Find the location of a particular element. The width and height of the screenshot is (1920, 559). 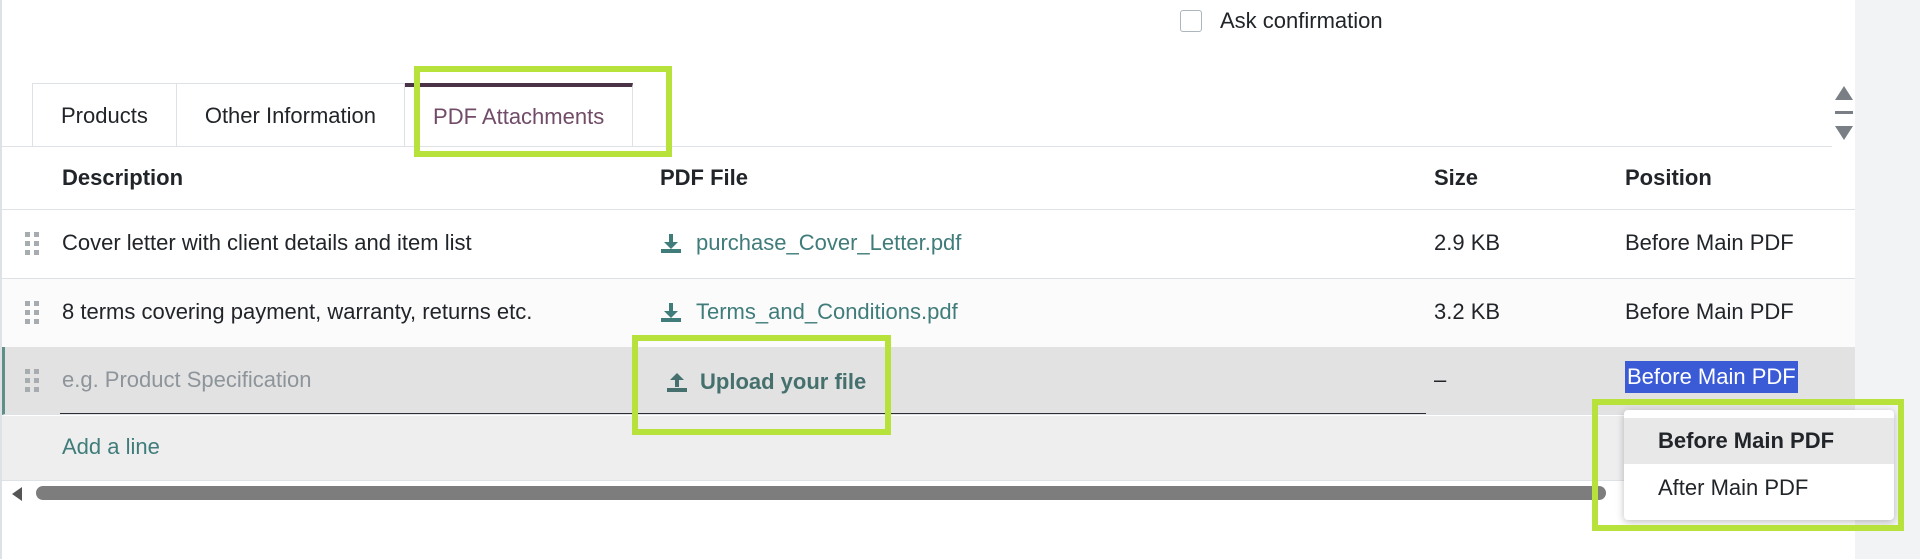

dropdown-option-before-main-pdf: Before Main PDF is located at coordinates (1759, 441).